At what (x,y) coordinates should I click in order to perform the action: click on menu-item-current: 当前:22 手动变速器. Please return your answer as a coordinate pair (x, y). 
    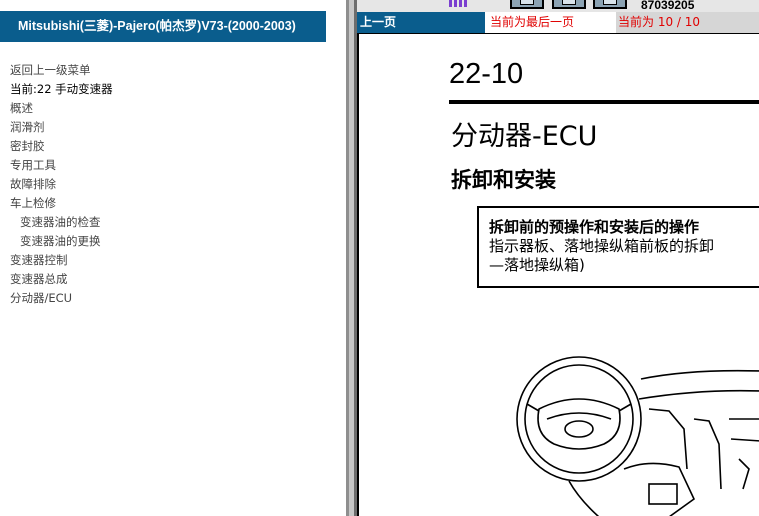
    Looking at the image, I should click on (61, 89).